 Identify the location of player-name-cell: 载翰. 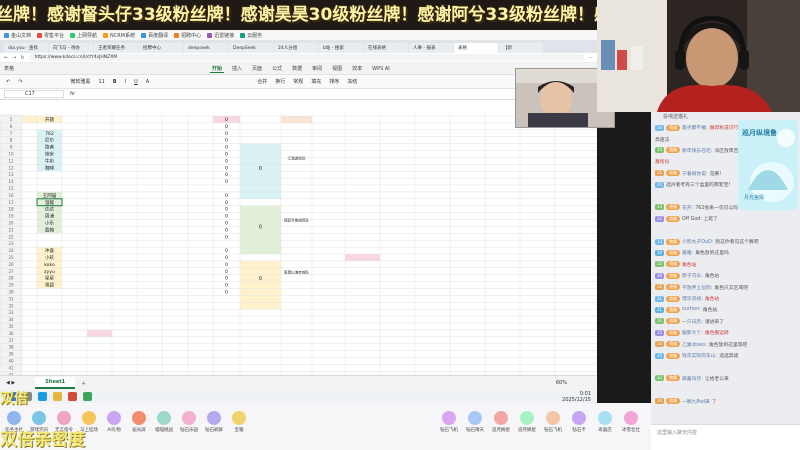
(50, 229).